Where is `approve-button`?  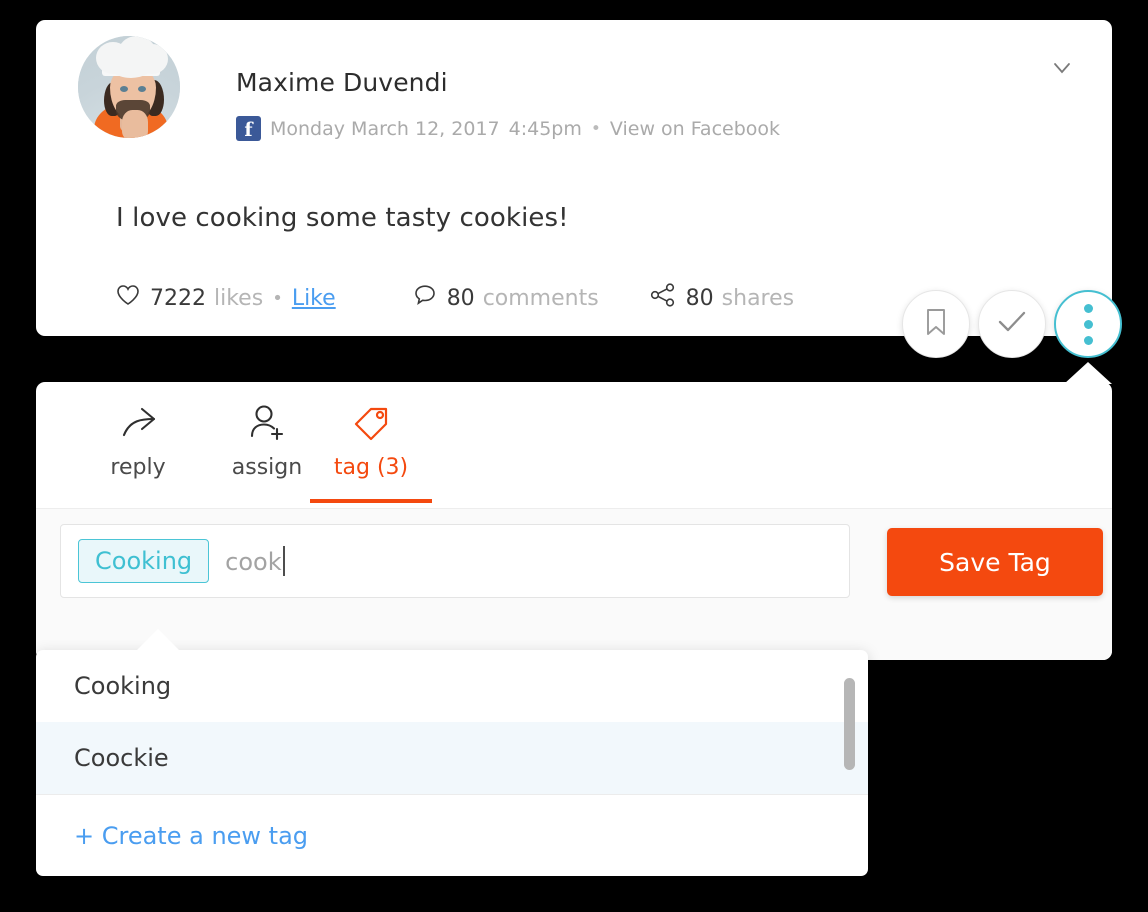
approve-button is located at coordinates (1012, 324).